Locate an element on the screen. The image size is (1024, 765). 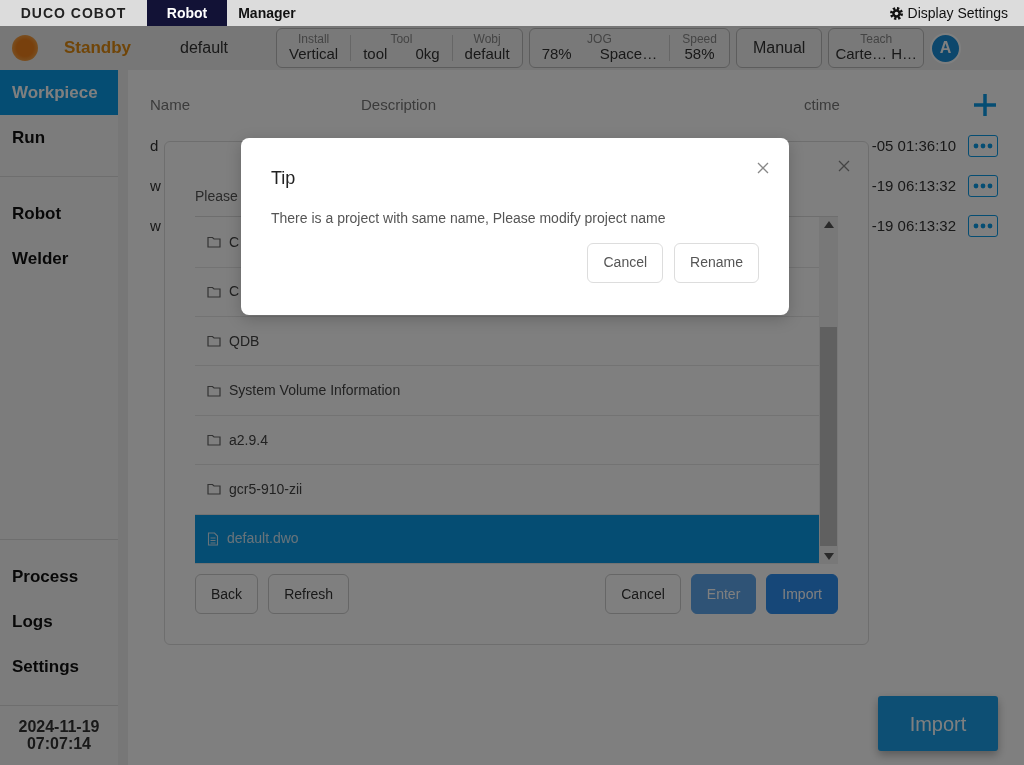
file-icon is located at coordinates (213, 538).